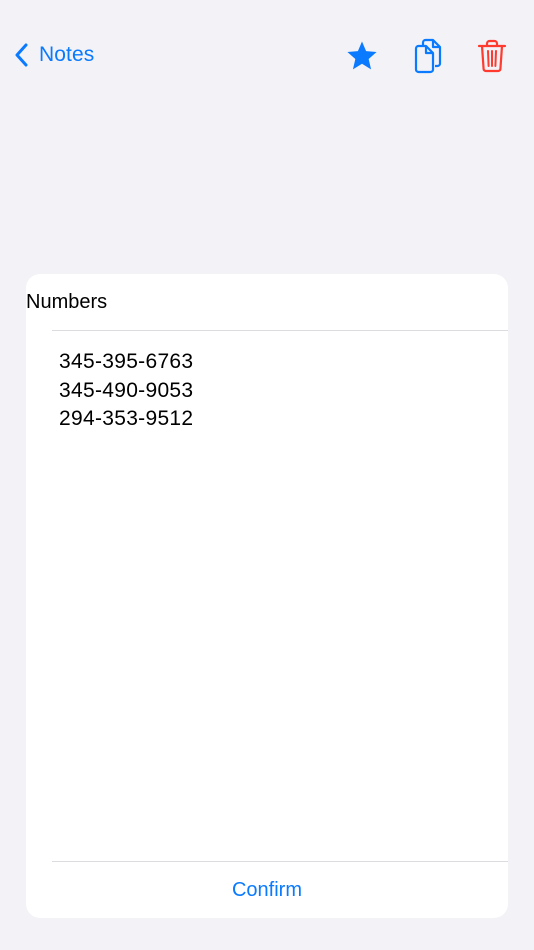 This screenshot has width=534, height=950. I want to click on back-button-label: Notes, so click(67, 54).